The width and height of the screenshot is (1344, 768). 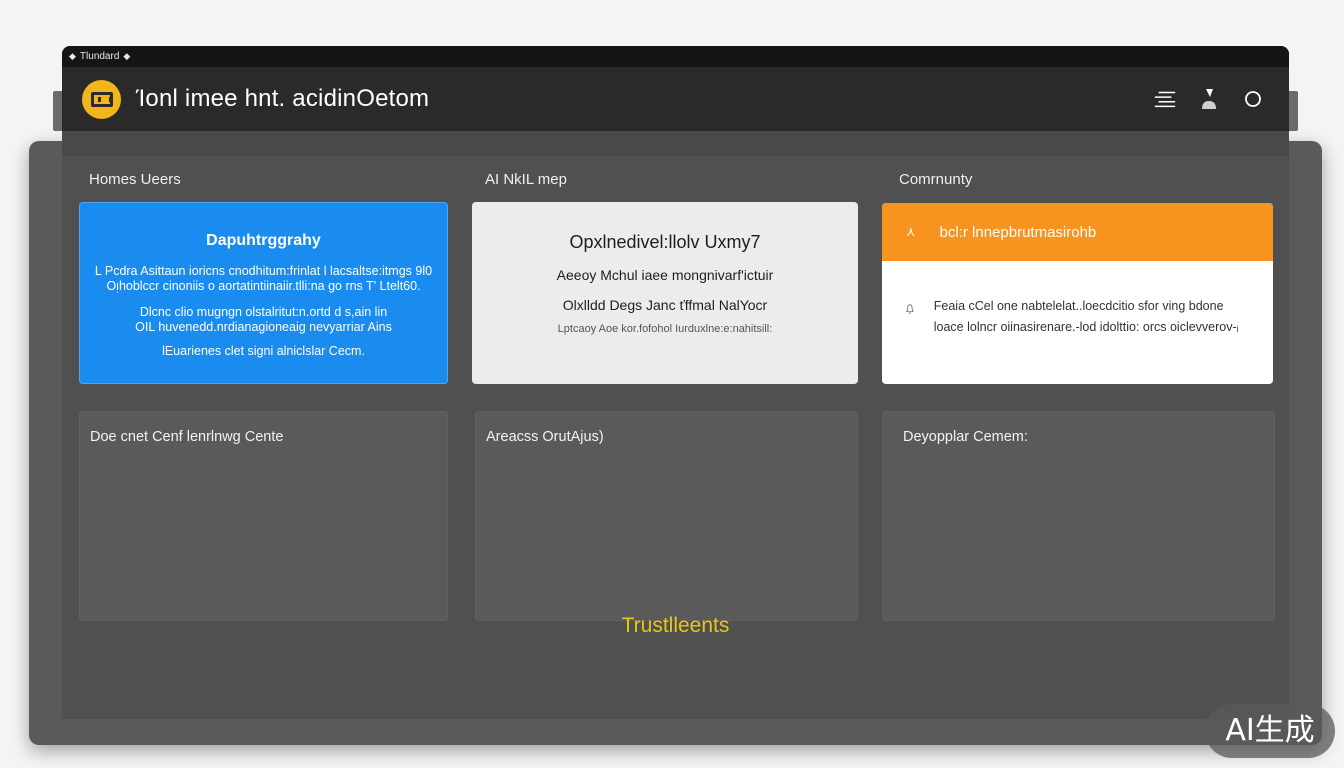 I want to click on app-logo, so click(x=101, y=99).